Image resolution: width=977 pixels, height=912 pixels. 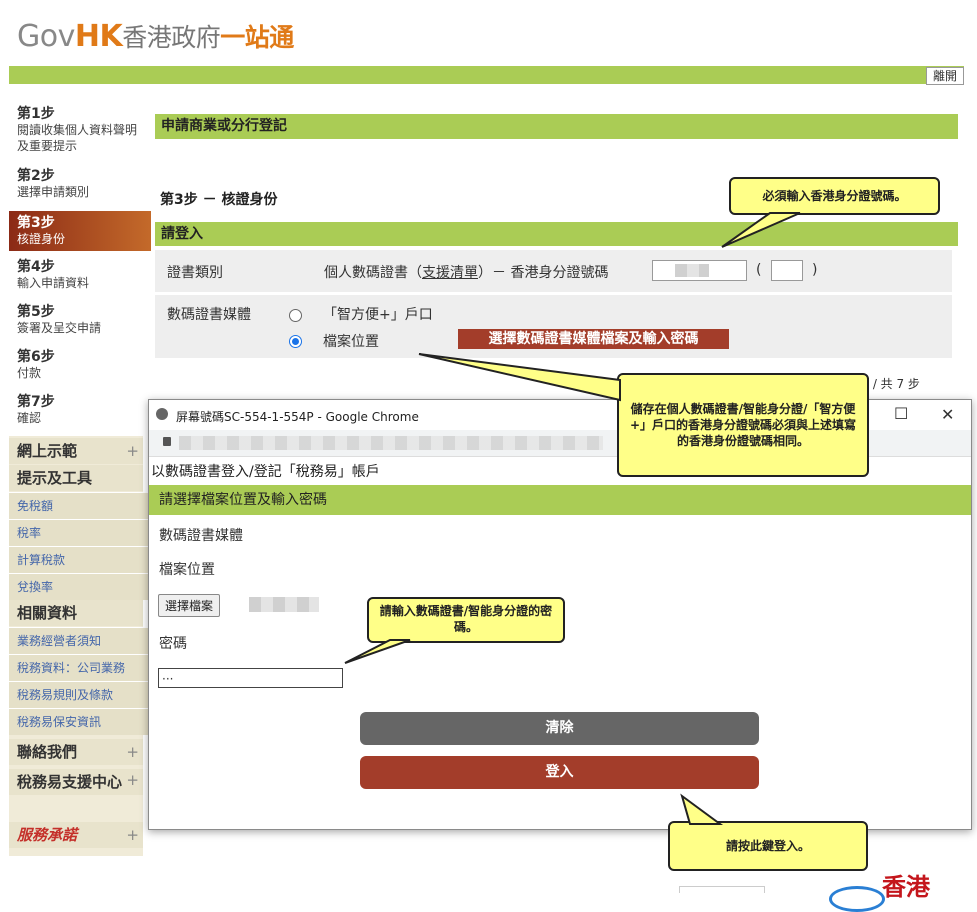 I want to click on tail-hkid-required, so click(x=761, y=230).